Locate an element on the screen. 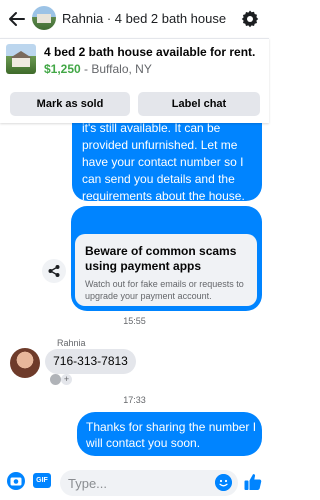 This screenshot has width=320, height=500. camera-button is located at coordinates (16, 481).